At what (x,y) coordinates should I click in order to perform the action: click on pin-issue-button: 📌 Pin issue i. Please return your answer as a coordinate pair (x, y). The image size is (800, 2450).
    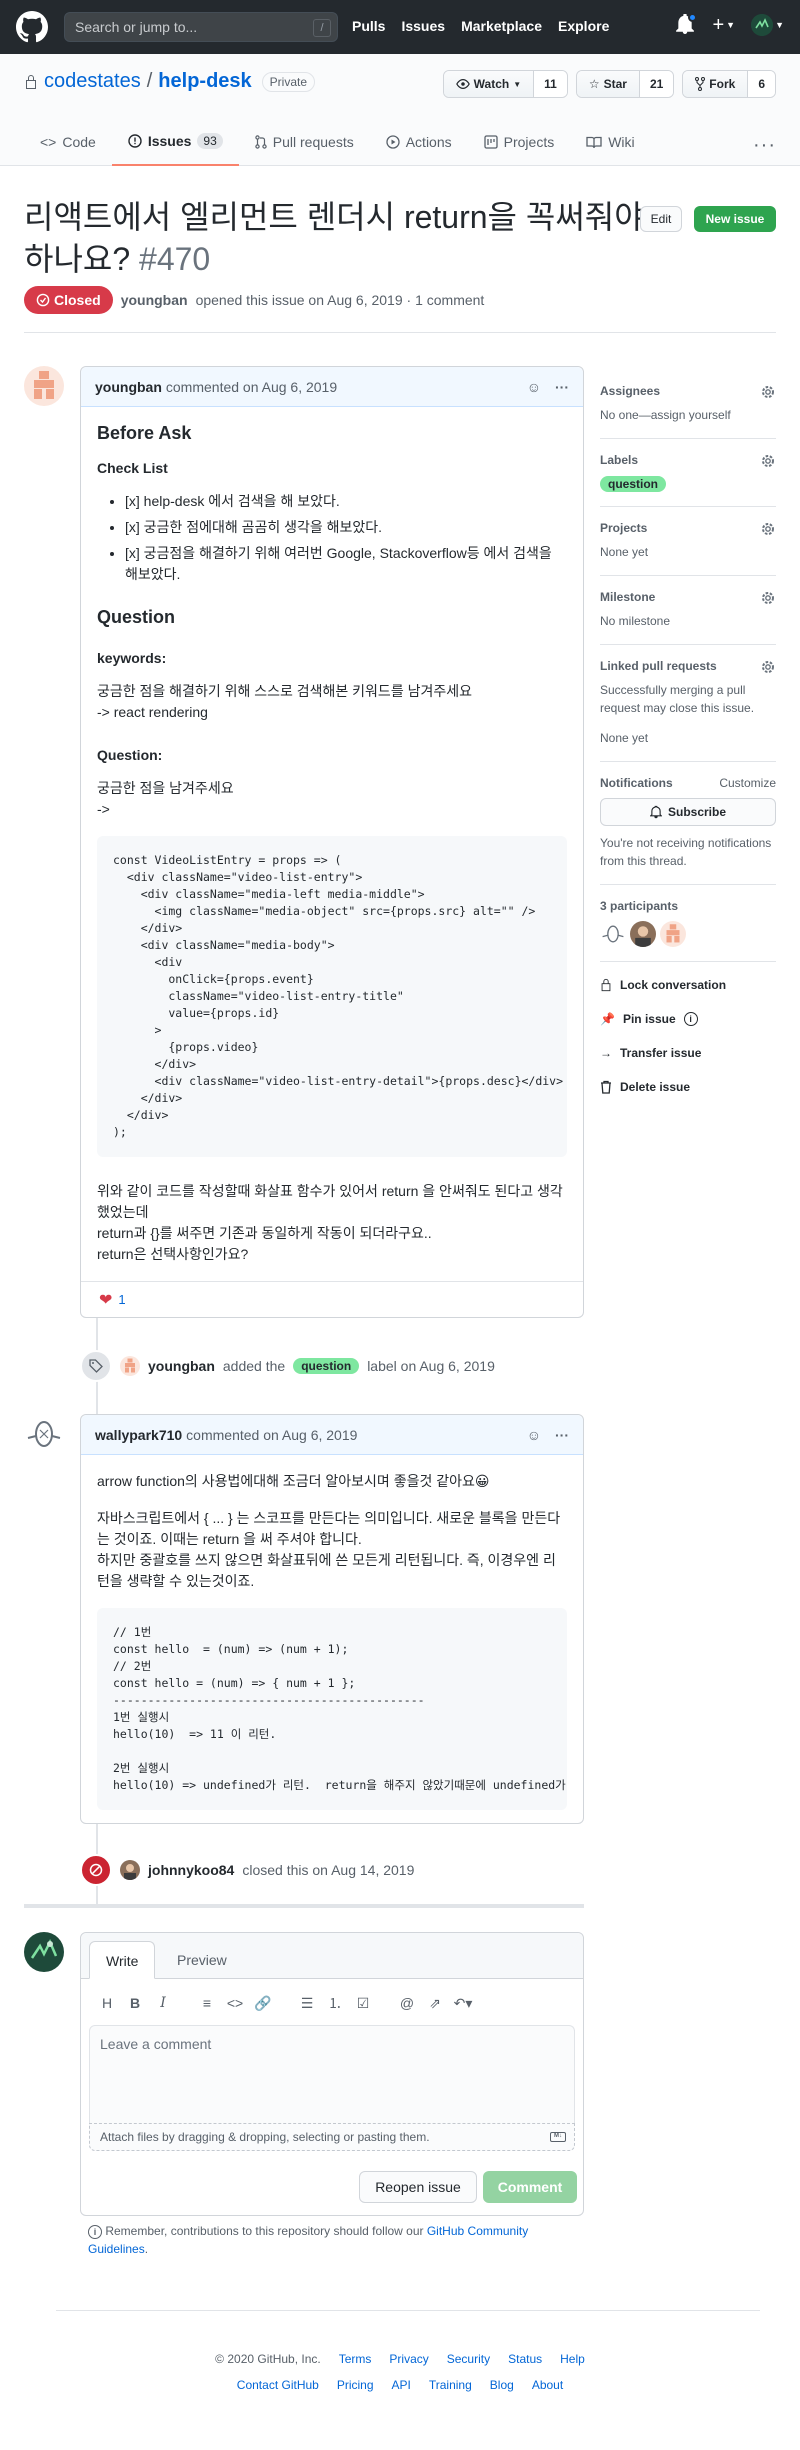
    Looking at the image, I should click on (688, 1019).